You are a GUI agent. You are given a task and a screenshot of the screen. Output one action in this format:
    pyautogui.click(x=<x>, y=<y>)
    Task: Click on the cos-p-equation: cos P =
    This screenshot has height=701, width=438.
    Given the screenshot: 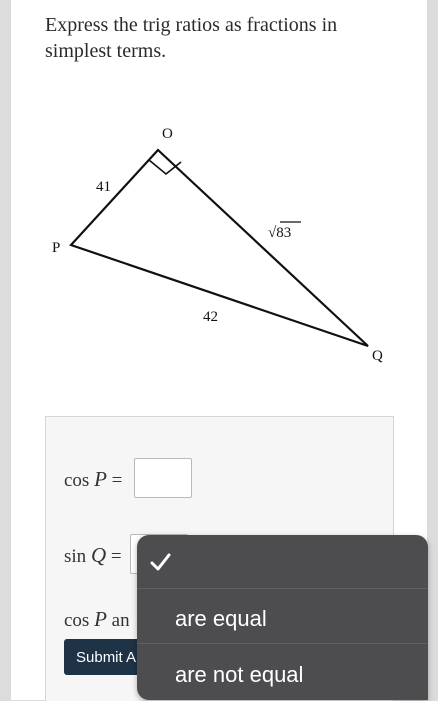 What is the action you would take?
    pyautogui.click(x=93, y=479)
    